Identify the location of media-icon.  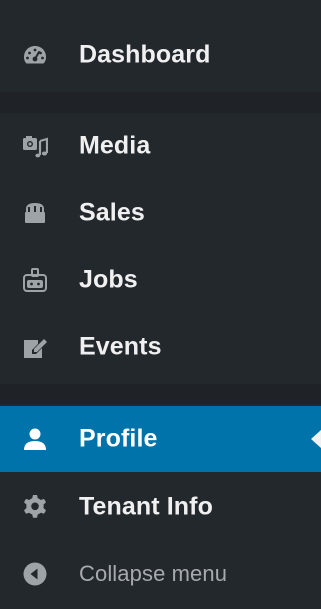
(35, 146).